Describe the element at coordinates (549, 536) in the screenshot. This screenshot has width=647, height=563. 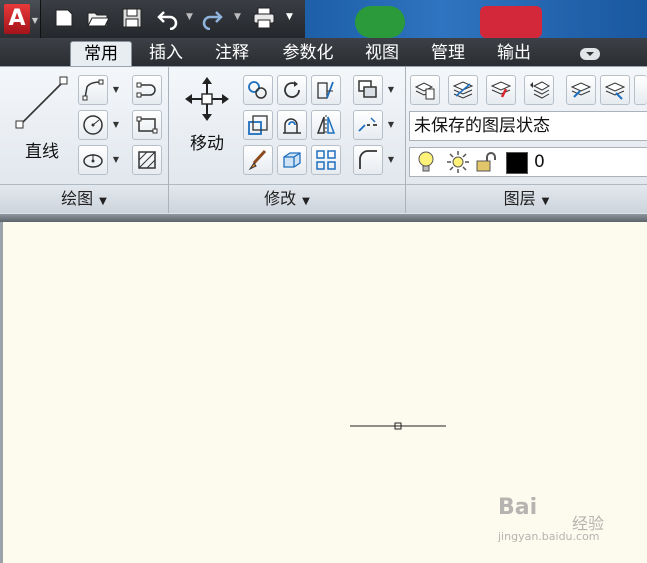
I see `watermark-url: jingyan.baidu.com` at that location.